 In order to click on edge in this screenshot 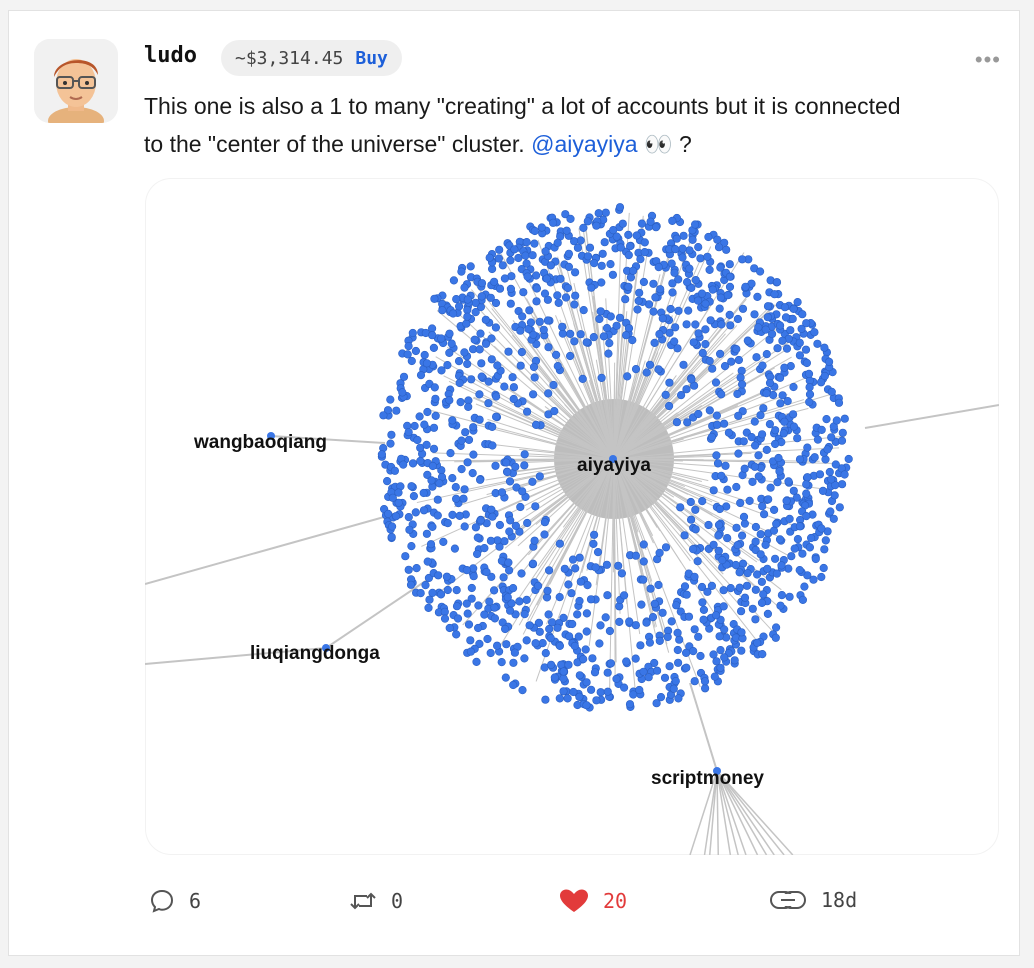, I will do `click(703, 727)`.